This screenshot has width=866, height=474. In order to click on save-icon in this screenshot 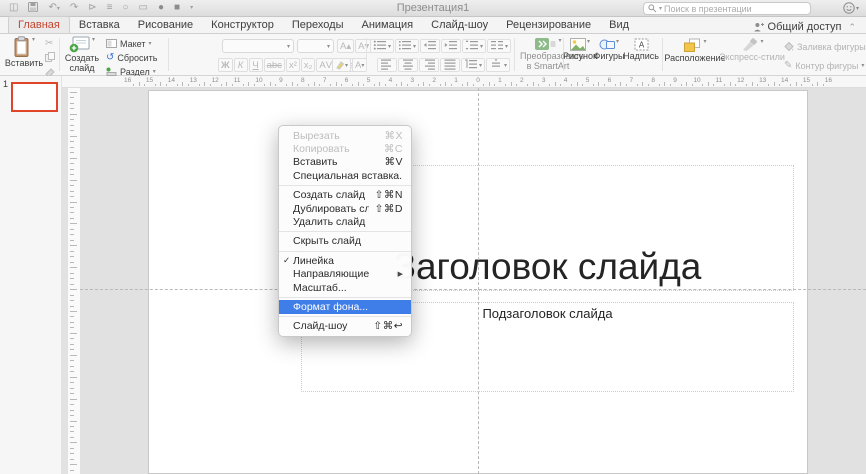, I will do `click(33, 8)`.